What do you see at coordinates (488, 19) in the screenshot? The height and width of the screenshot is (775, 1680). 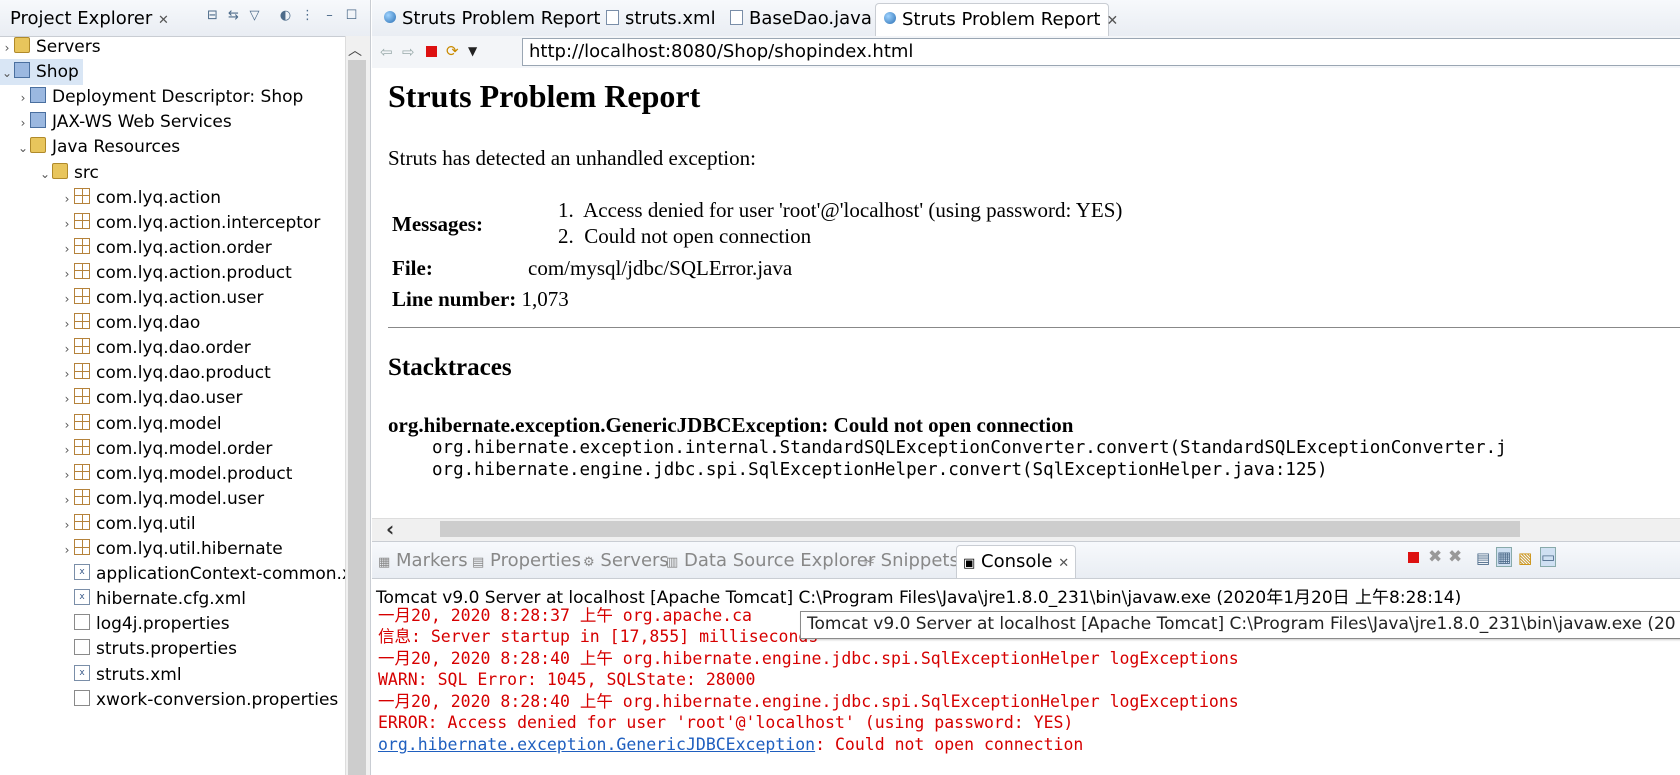 I see `tab-struts-problem-report-1: Struts Problem Report` at bounding box center [488, 19].